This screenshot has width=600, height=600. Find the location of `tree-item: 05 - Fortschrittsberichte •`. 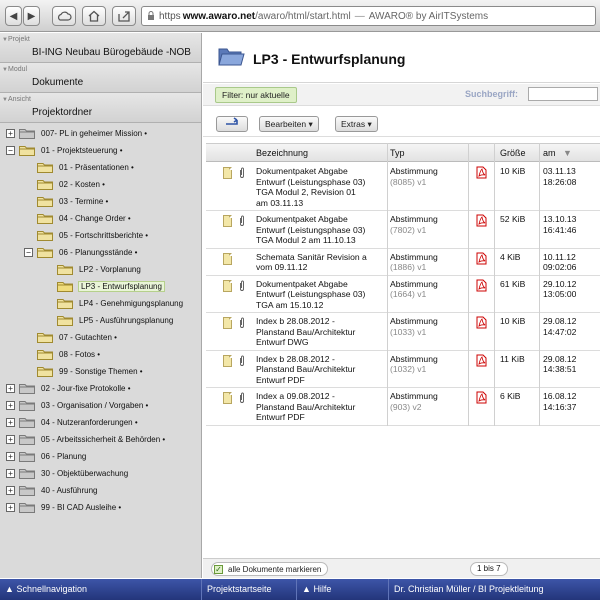

tree-item: 05 - Fortschrittsberichte • is located at coordinates (86, 235).